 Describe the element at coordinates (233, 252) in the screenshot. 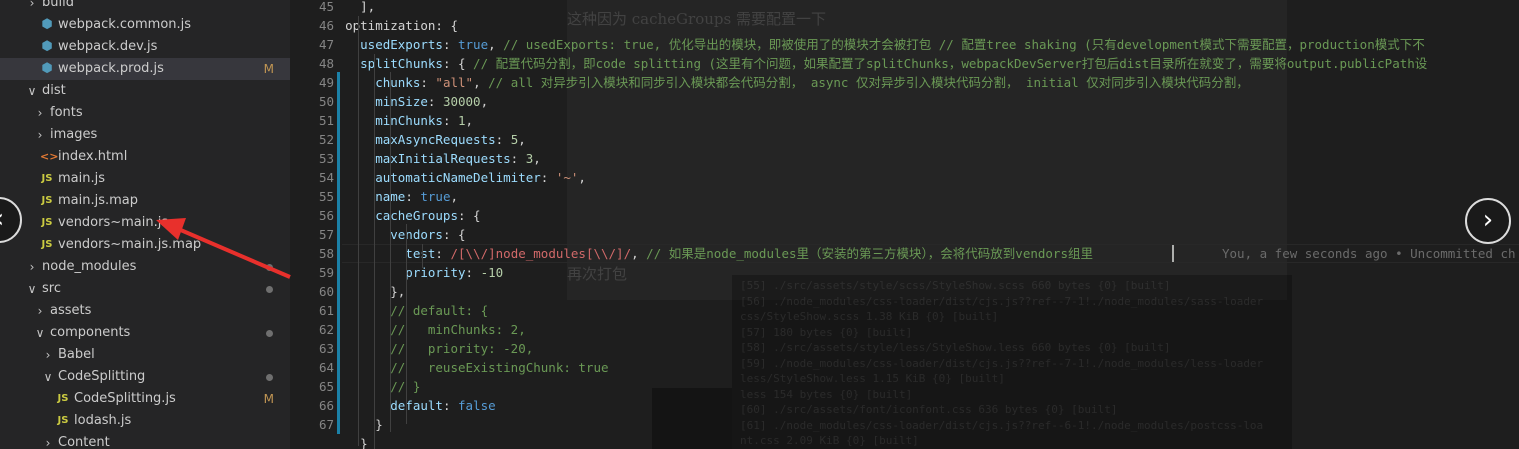

I see `arrow-shaft` at that location.